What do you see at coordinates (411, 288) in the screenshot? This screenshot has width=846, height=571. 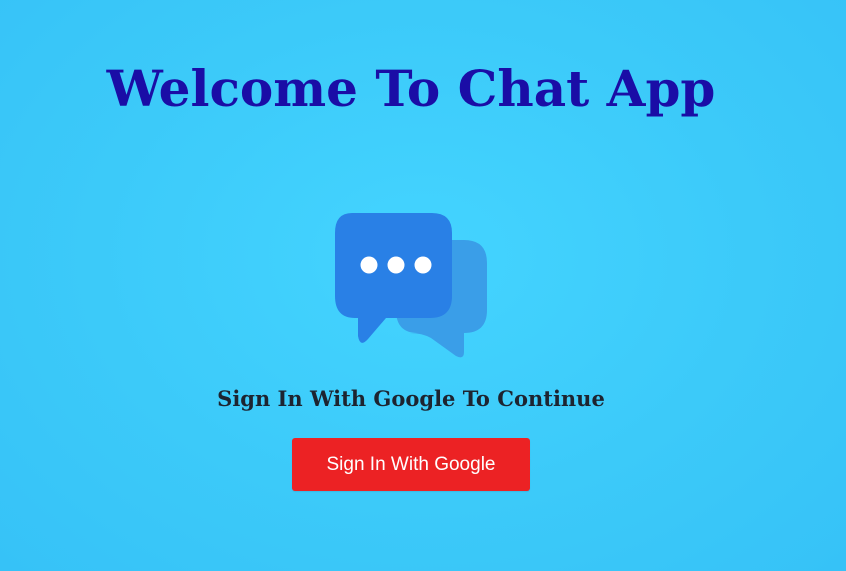 I see `chat-bubbles-icon` at bounding box center [411, 288].